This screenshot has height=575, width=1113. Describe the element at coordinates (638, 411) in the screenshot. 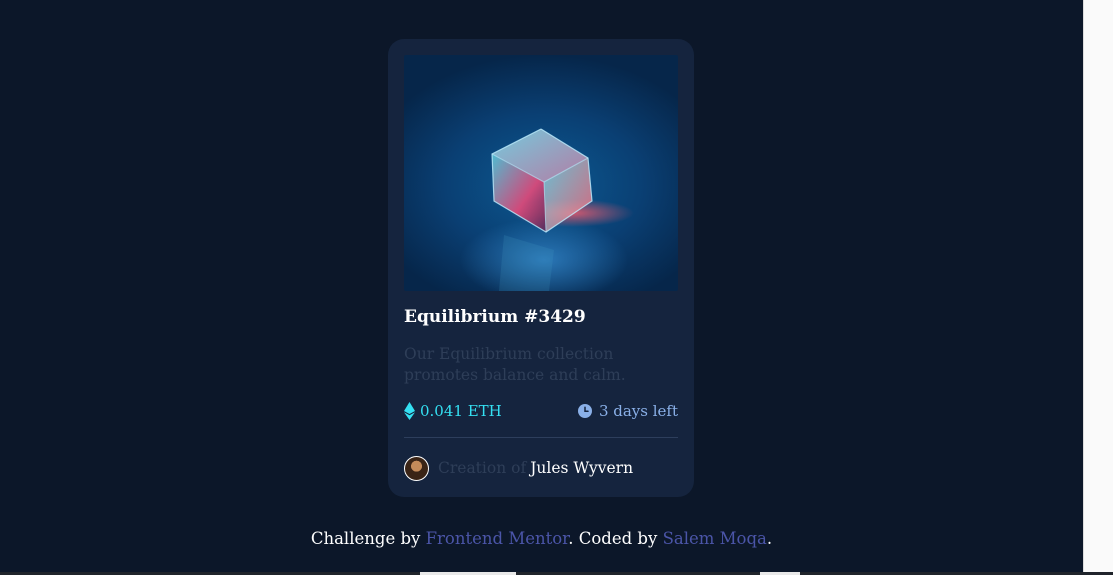

I see `time-left-value: 3 days left` at that location.